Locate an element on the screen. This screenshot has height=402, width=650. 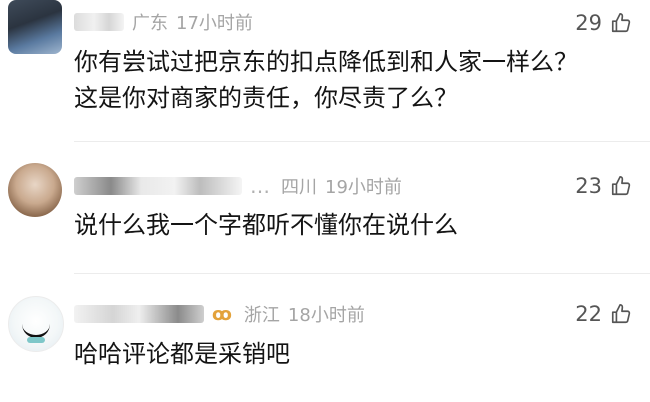
location-label: 浙江 is located at coordinates (261, 315).